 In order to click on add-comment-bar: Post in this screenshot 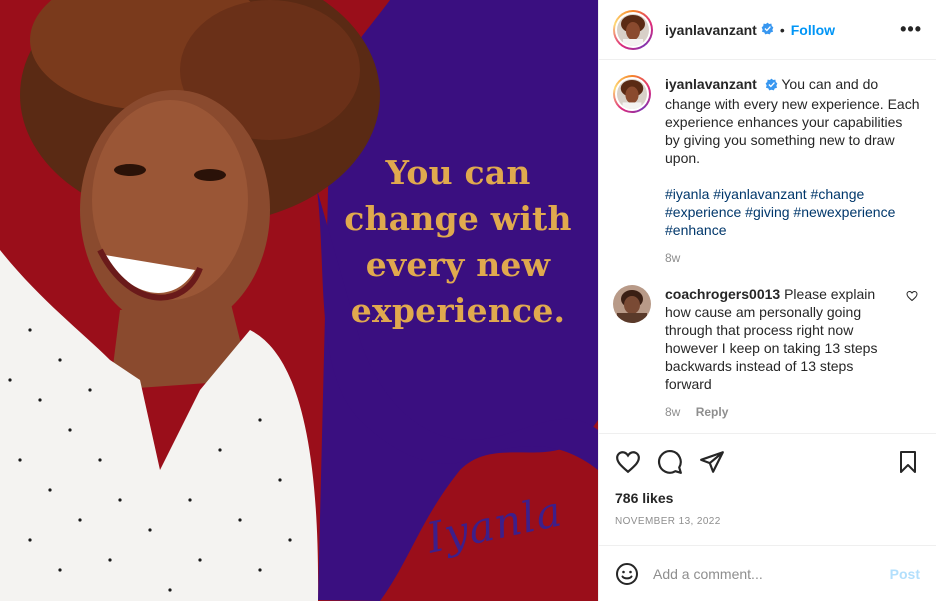, I will do `click(767, 573)`.